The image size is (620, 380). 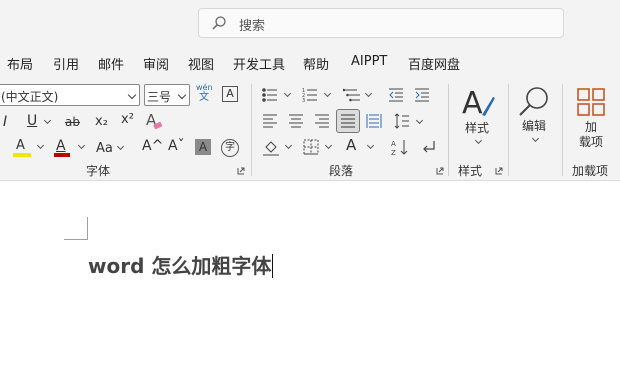 I want to click on decrease-indent-icon, so click(x=396, y=95).